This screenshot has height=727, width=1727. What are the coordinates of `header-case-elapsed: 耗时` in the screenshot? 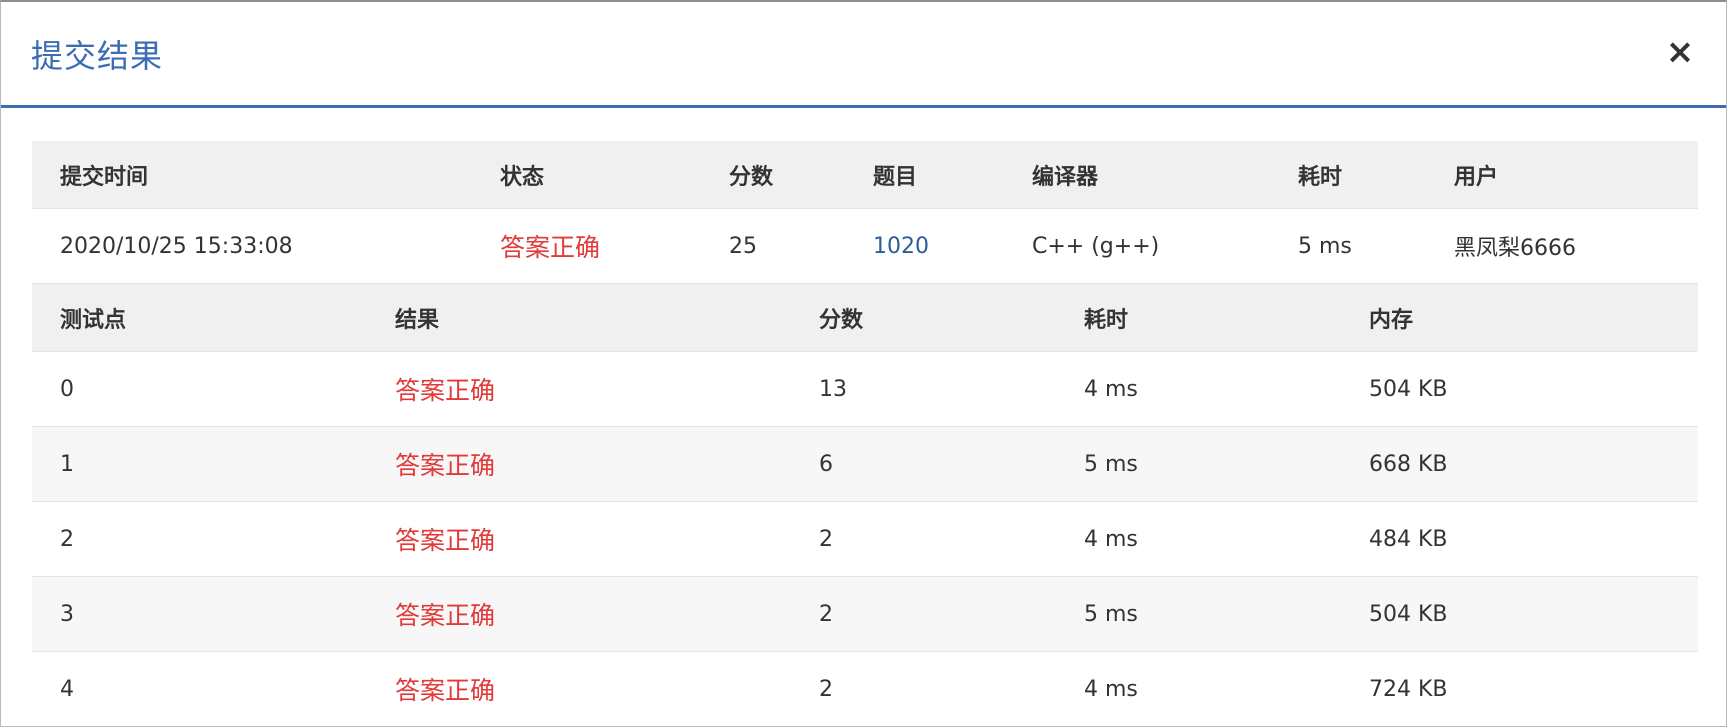 It's located at (1106, 320).